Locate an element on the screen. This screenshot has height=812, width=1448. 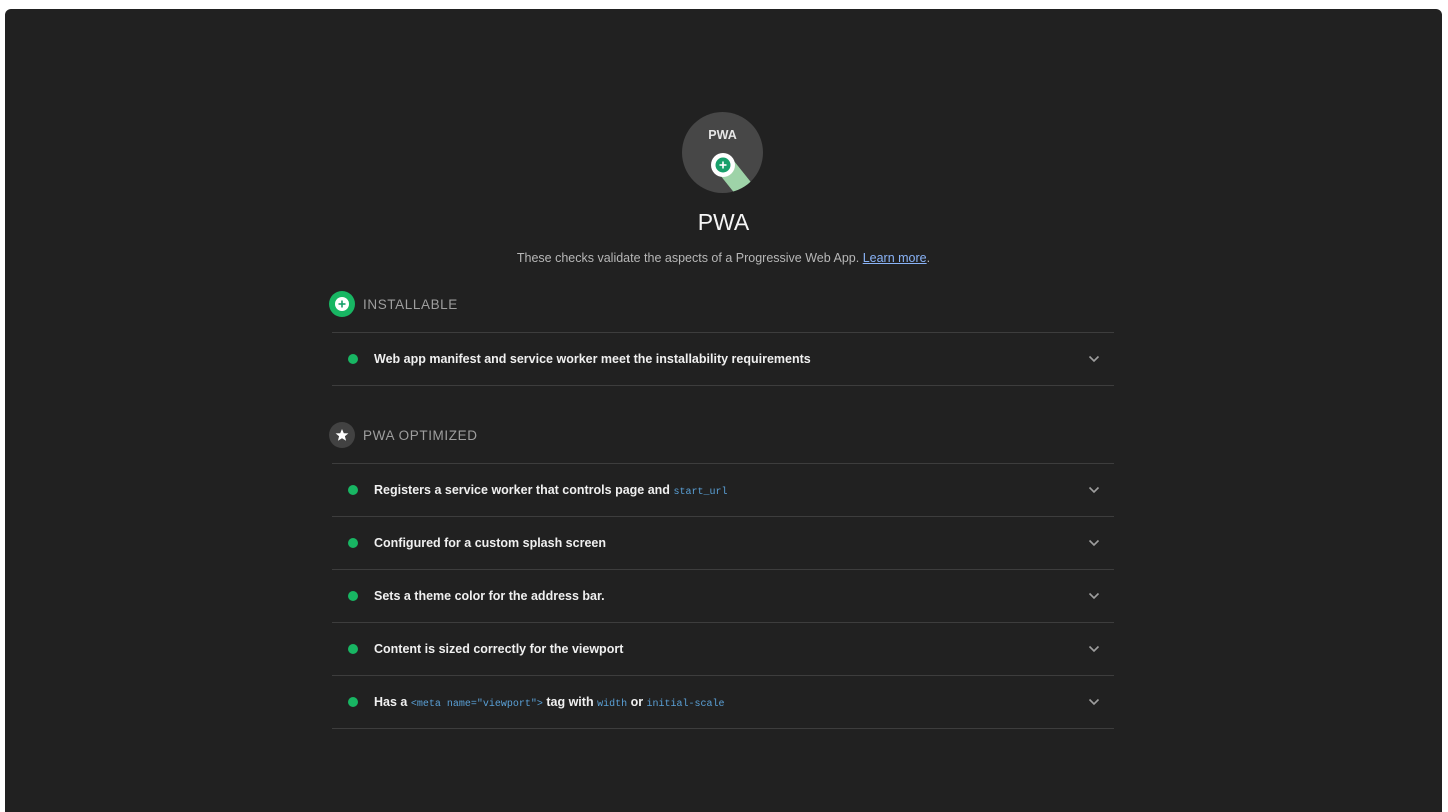
audit-code-start-url: start_url is located at coordinates (700, 492).